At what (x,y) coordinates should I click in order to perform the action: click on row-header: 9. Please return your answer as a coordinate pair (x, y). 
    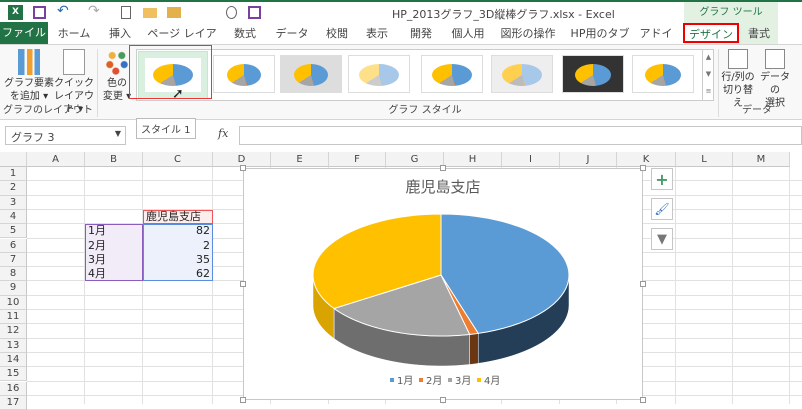
    Looking at the image, I should click on (13, 288).